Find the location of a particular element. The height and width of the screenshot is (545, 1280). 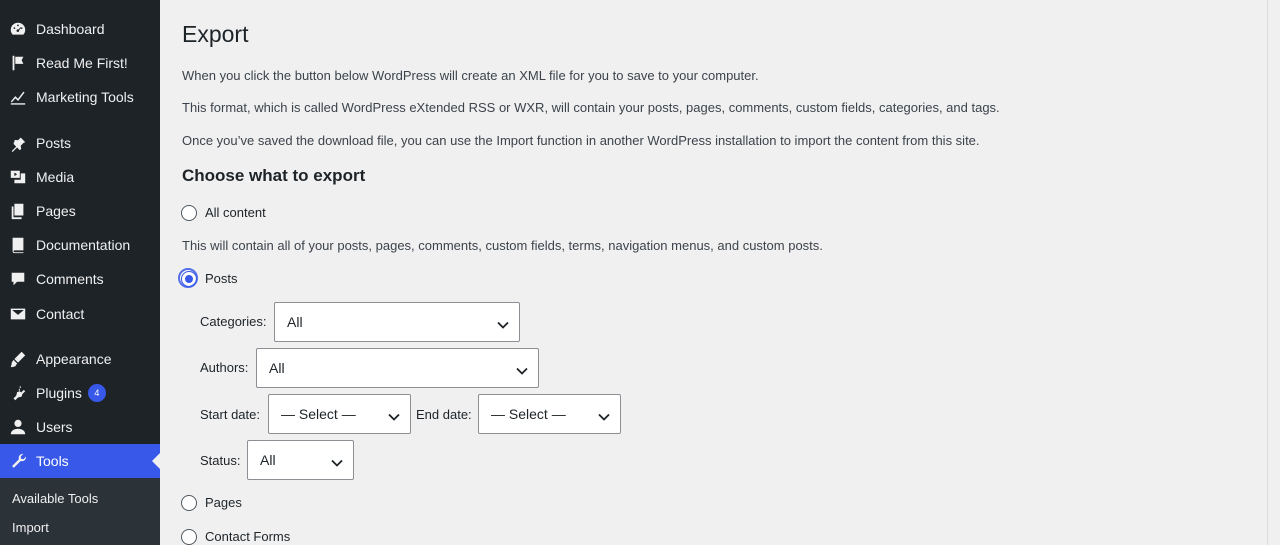

page-title: Export is located at coordinates (215, 34).